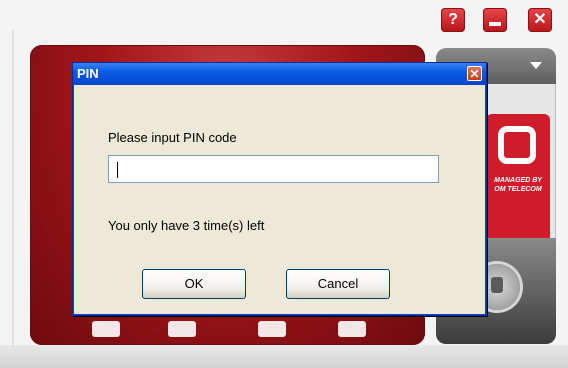 The width and height of the screenshot is (568, 368). Describe the element at coordinates (279, 74) in the screenshot. I see `dialog-title-bar: PIN ✕` at that location.